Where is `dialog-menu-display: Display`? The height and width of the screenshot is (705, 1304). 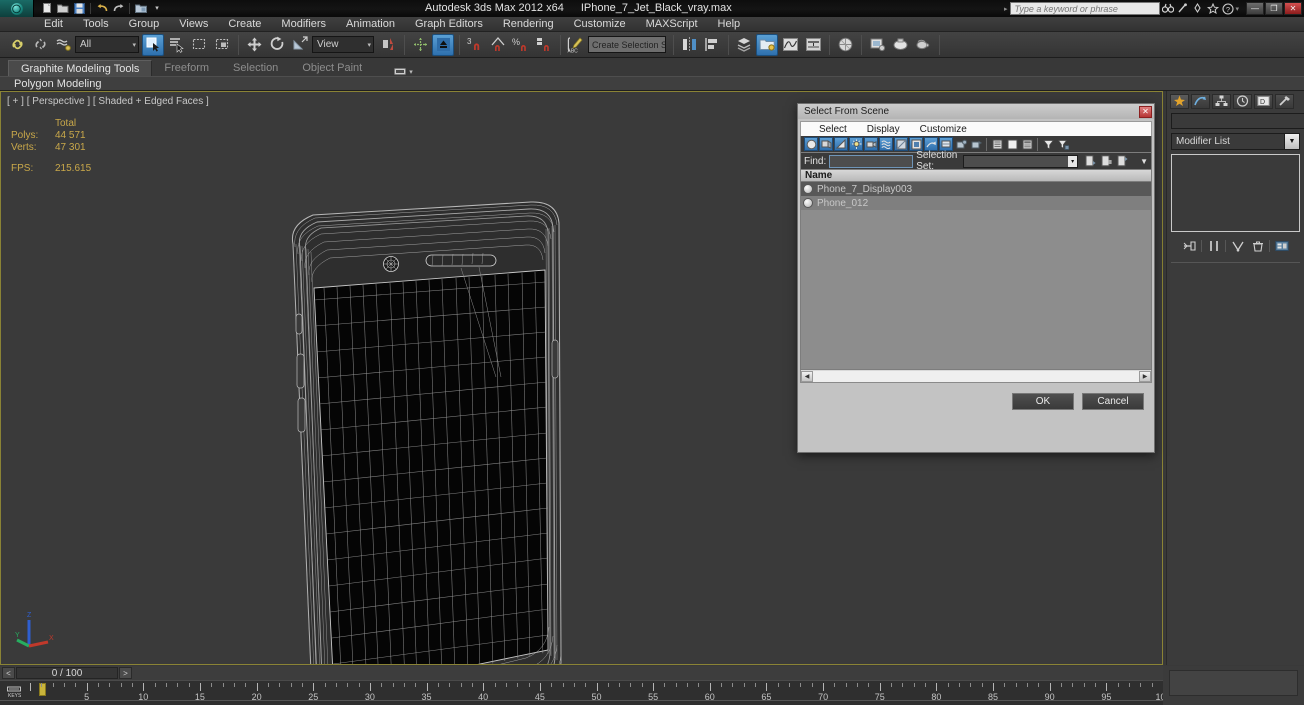 dialog-menu-display: Display is located at coordinates (883, 129).